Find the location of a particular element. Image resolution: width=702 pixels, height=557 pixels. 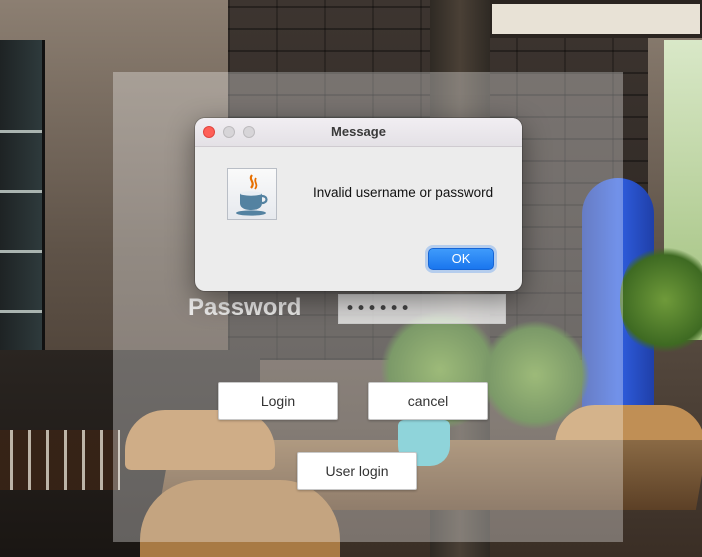

cancel-button: cancel is located at coordinates (428, 401).